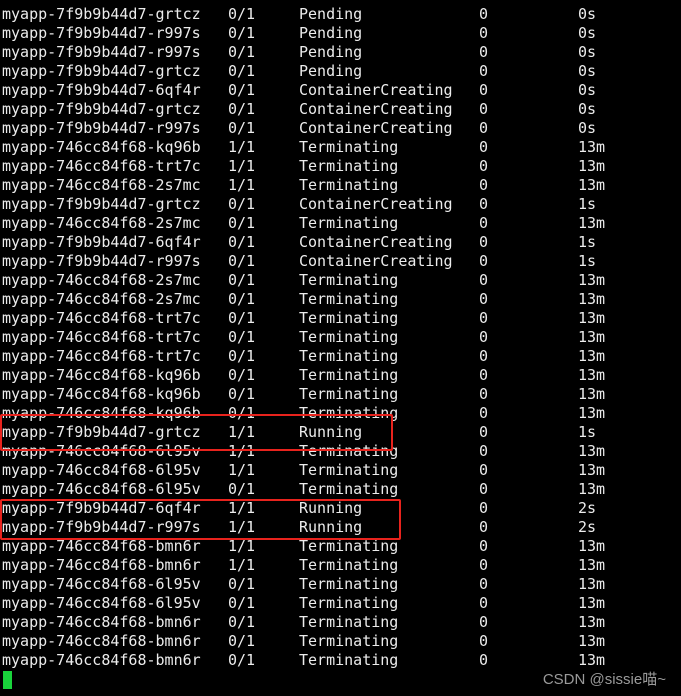 The image size is (681, 696). I want to click on highlight-box-running-6qf4r-r997s, so click(200, 519).